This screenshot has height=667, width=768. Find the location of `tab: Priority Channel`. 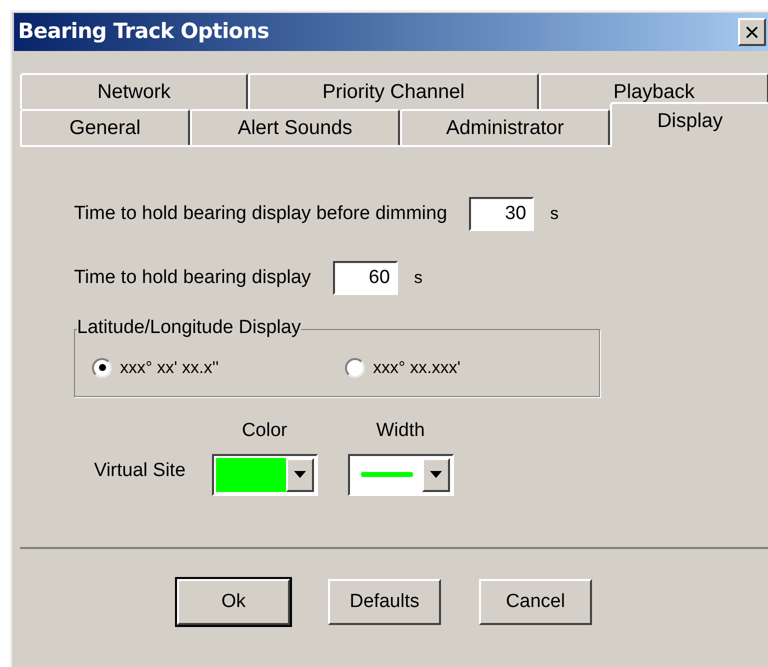

tab: Priority Channel is located at coordinates (393, 91).